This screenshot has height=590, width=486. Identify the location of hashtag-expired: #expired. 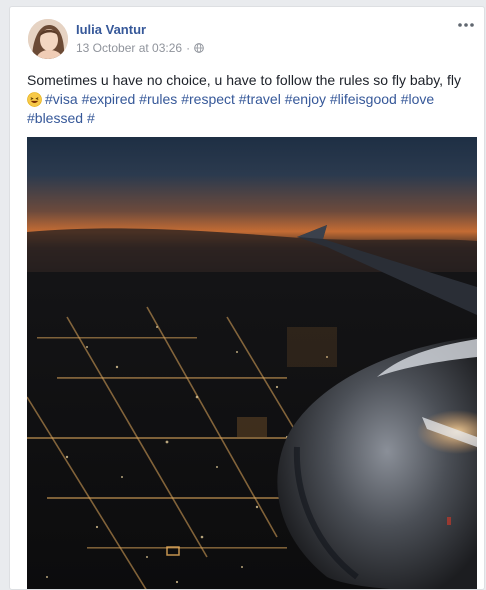
(109, 99).